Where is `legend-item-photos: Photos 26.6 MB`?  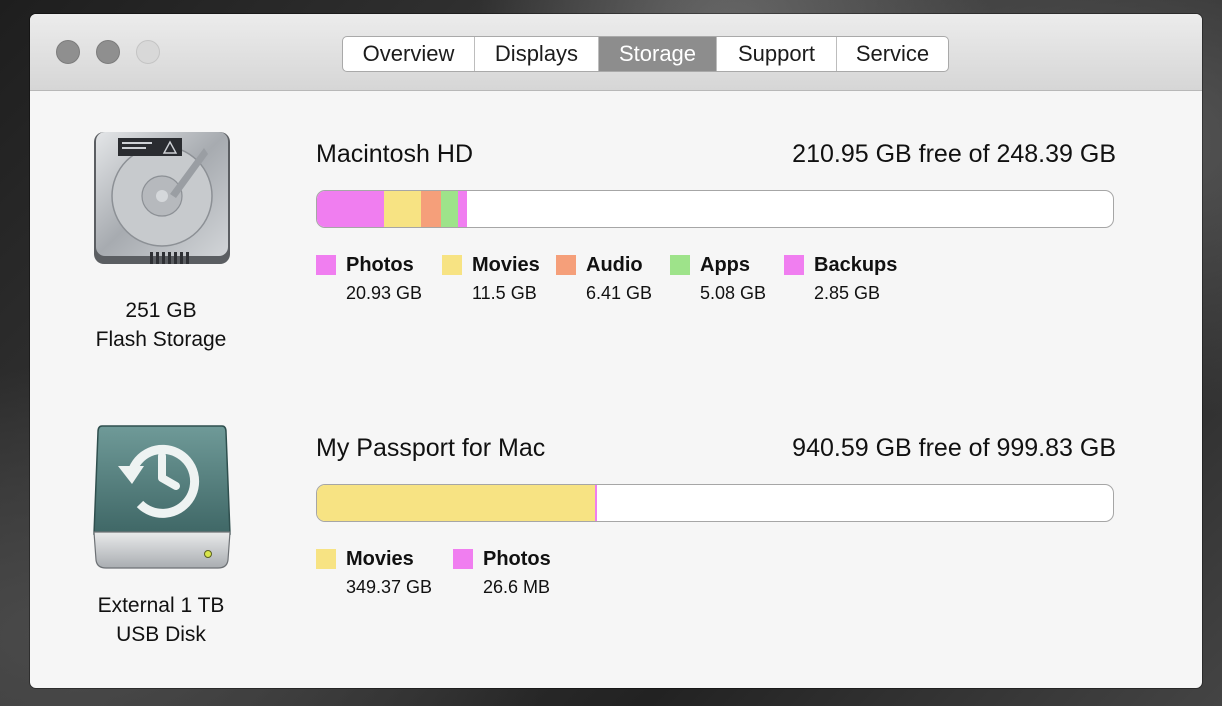
legend-item-photos: Photos 26.6 MB is located at coordinates (518, 572).